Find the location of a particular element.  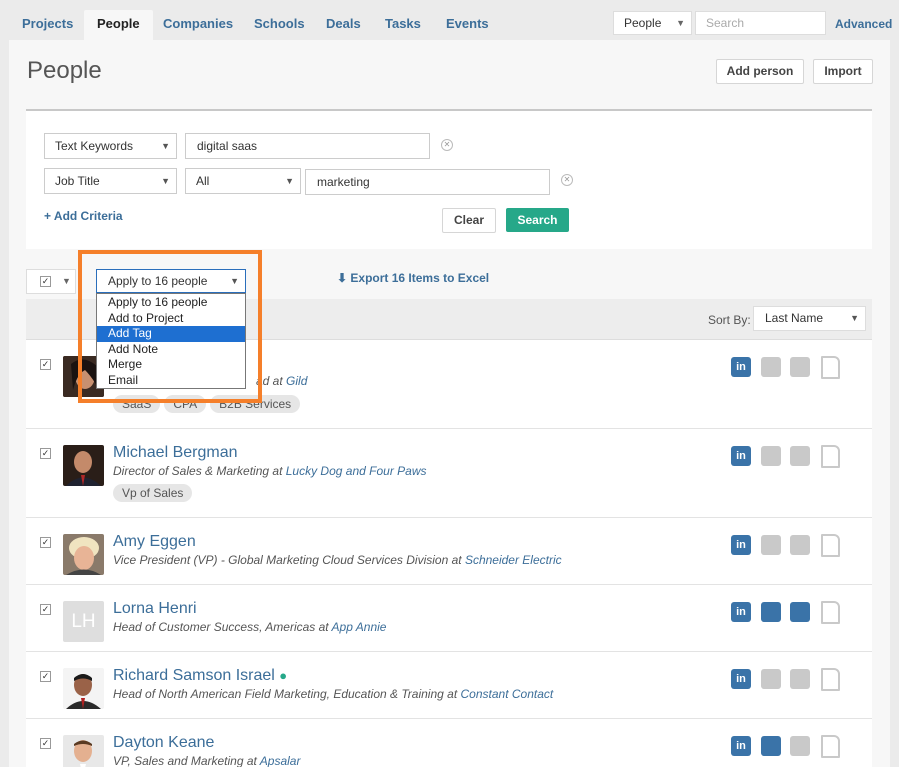

tab-companies: Companies is located at coordinates (198, 25).